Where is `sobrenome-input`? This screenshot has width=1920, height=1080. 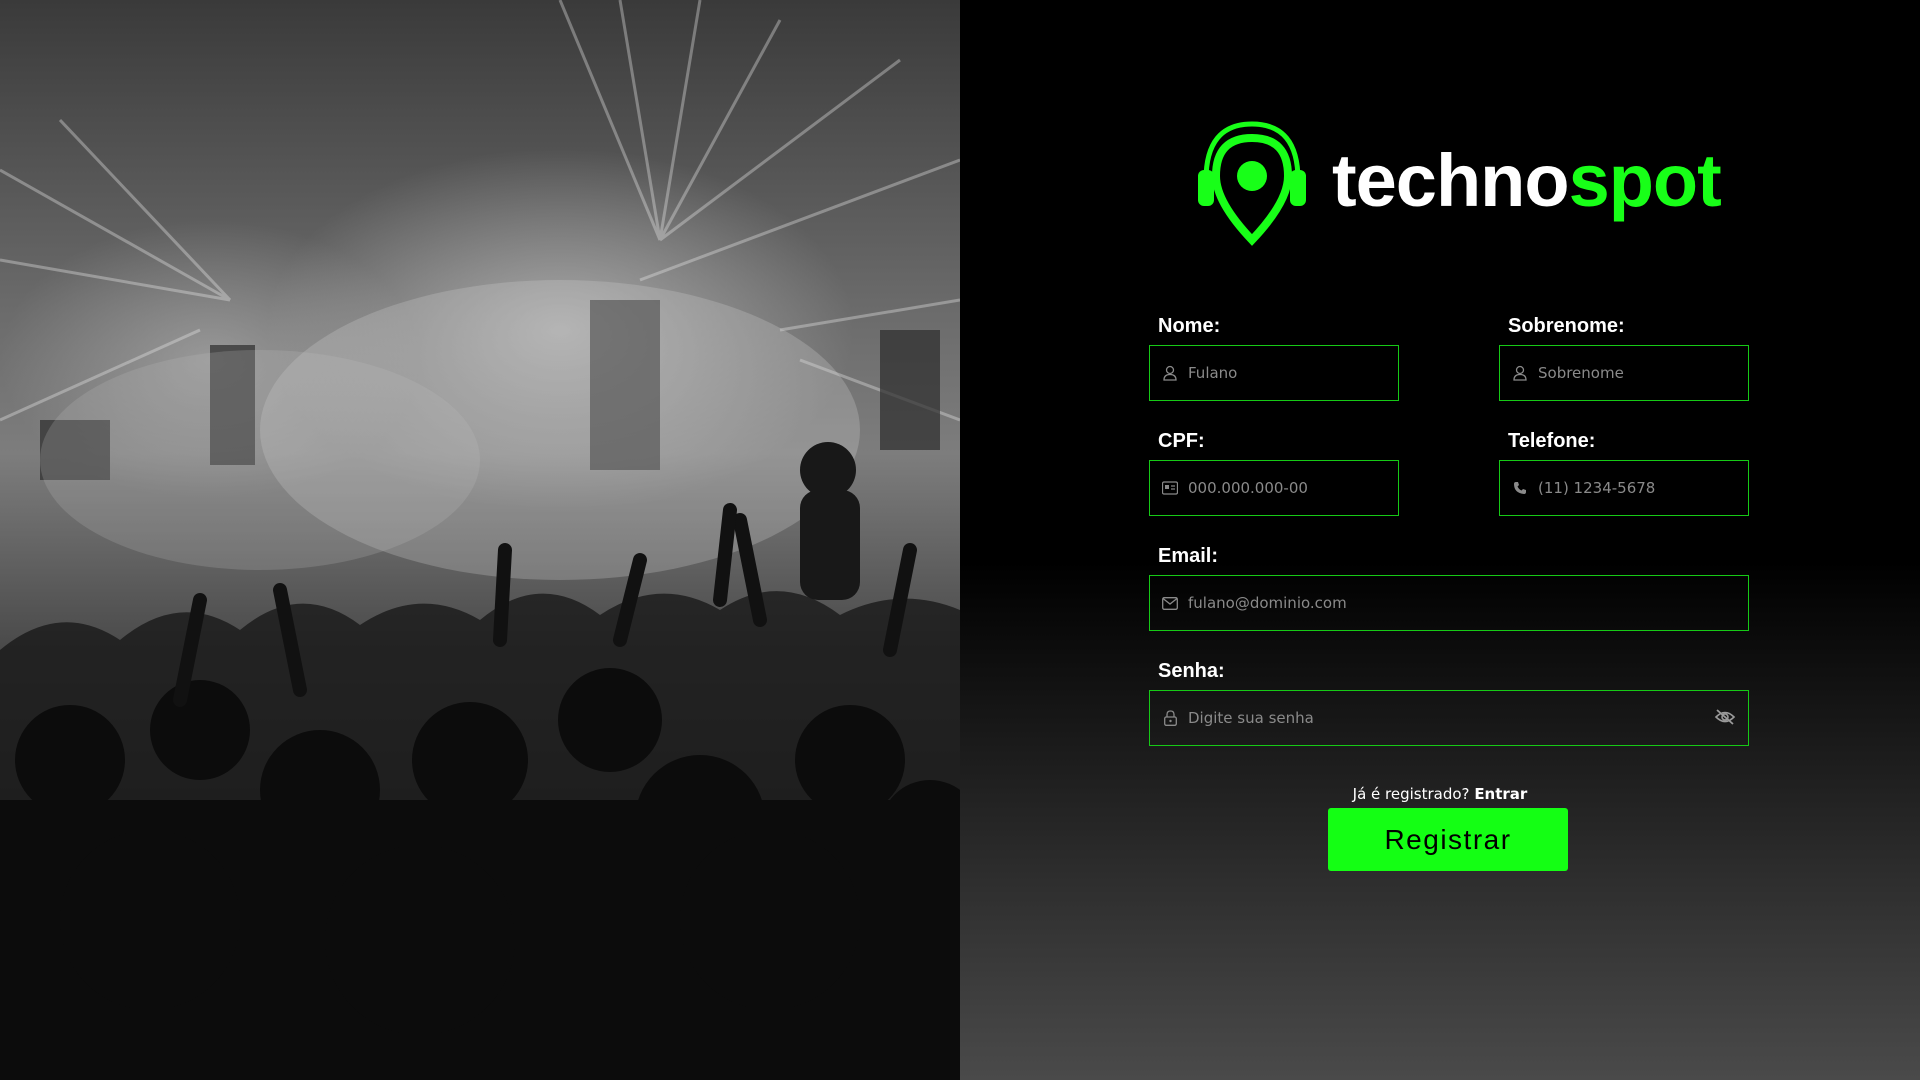 sobrenome-input is located at coordinates (1632, 373).